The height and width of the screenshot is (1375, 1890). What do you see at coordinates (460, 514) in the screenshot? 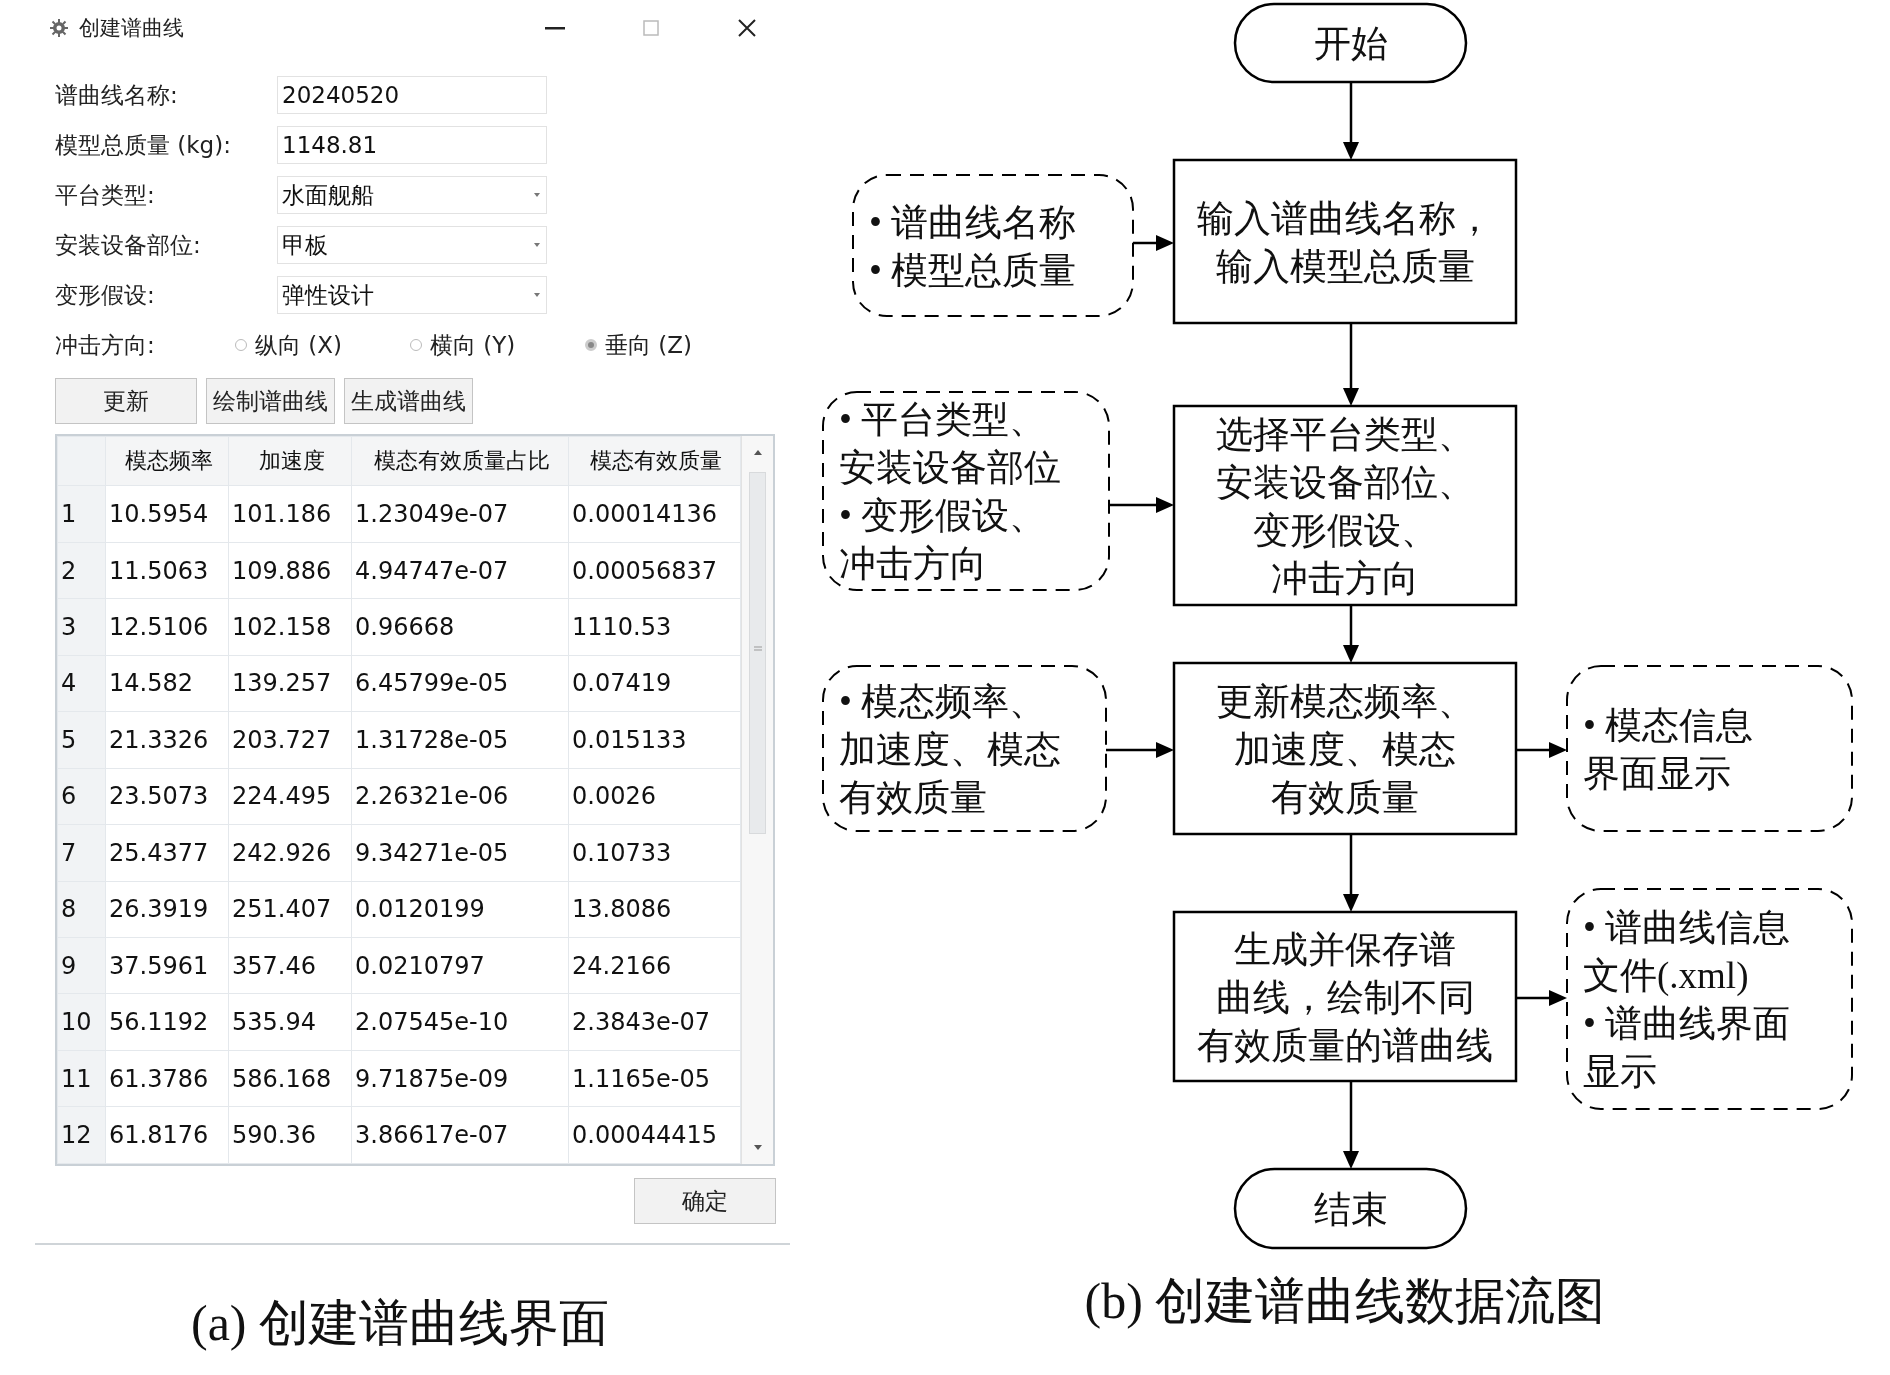
I see `table-cell: 1.23049e-07` at bounding box center [460, 514].